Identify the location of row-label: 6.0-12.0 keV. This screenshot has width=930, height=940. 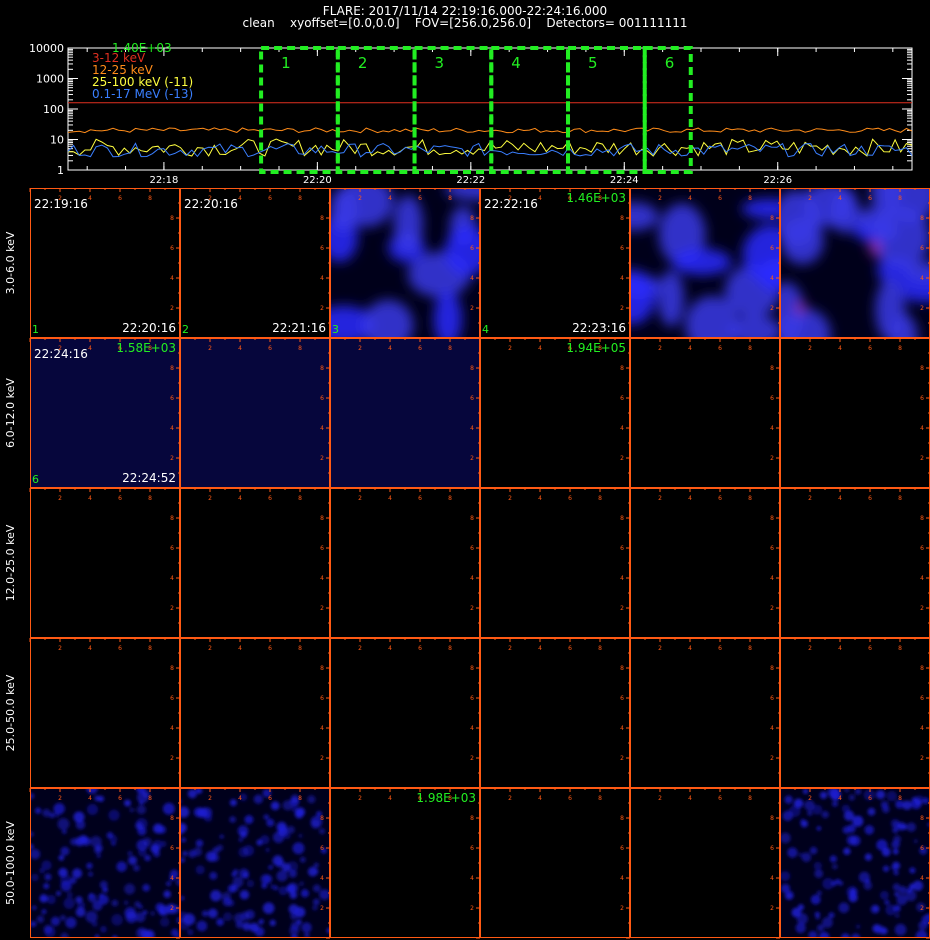
(10, 413).